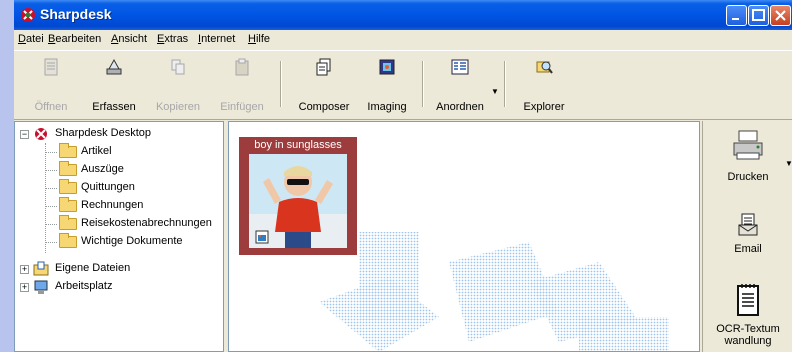  What do you see at coordinates (41, 134) in the screenshot?
I see `sharpdesk-desktop-icon` at bounding box center [41, 134].